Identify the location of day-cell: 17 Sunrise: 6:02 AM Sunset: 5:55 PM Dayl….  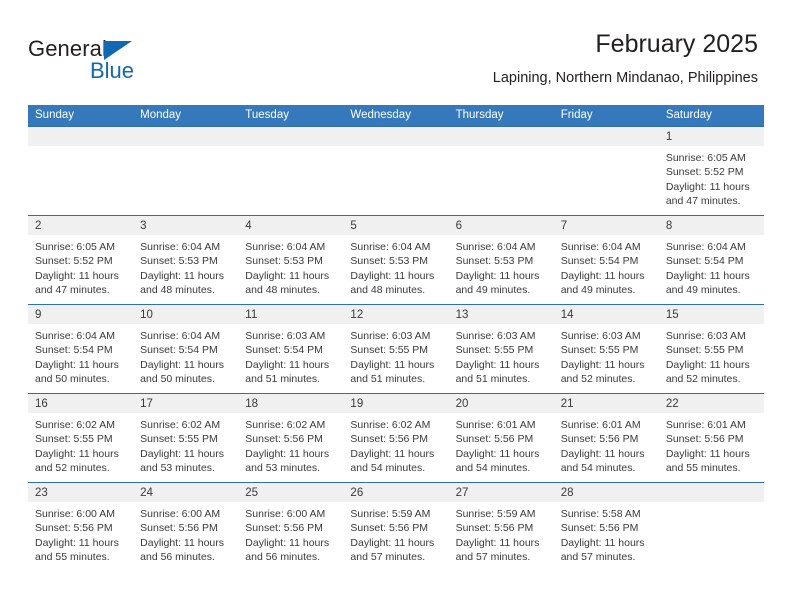
(186, 438).